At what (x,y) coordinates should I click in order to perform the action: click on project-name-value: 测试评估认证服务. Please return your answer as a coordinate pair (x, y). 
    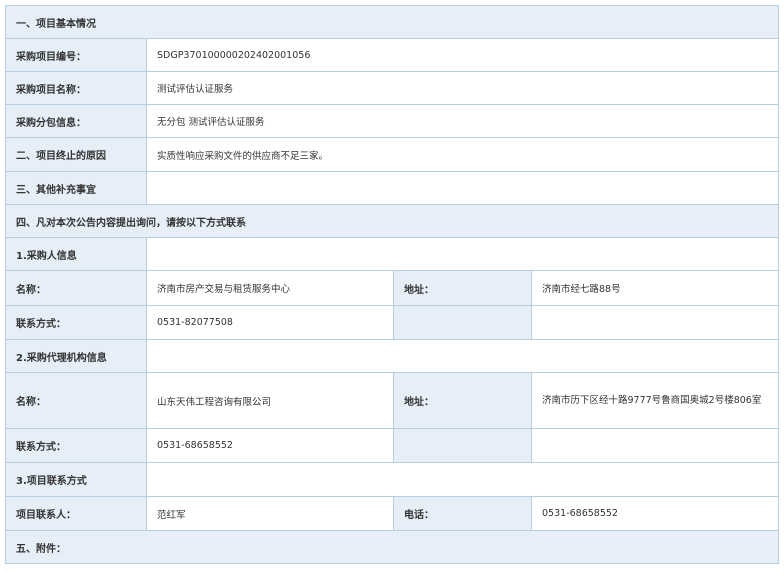
    Looking at the image, I should click on (463, 88).